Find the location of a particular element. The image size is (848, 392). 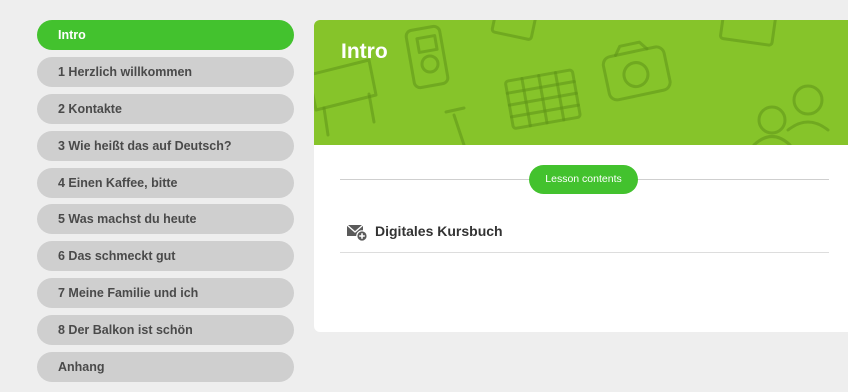

sidebar-item-das-schmeckt-gut: 6 Das schmeckt gut is located at coordinates (165, 256).